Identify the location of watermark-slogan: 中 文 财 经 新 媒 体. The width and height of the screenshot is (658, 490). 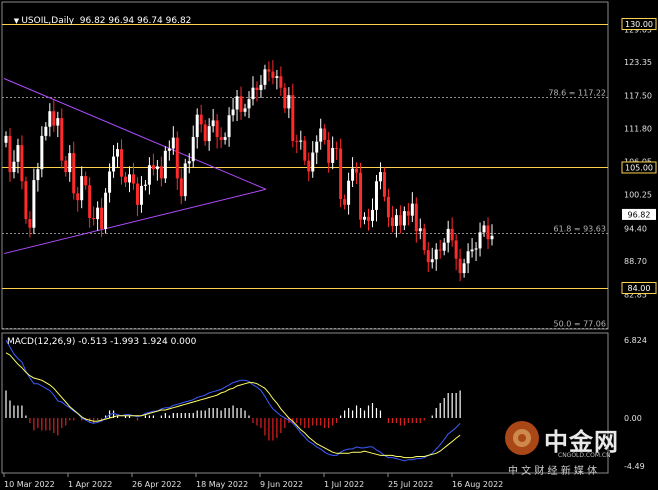
(553, 471).